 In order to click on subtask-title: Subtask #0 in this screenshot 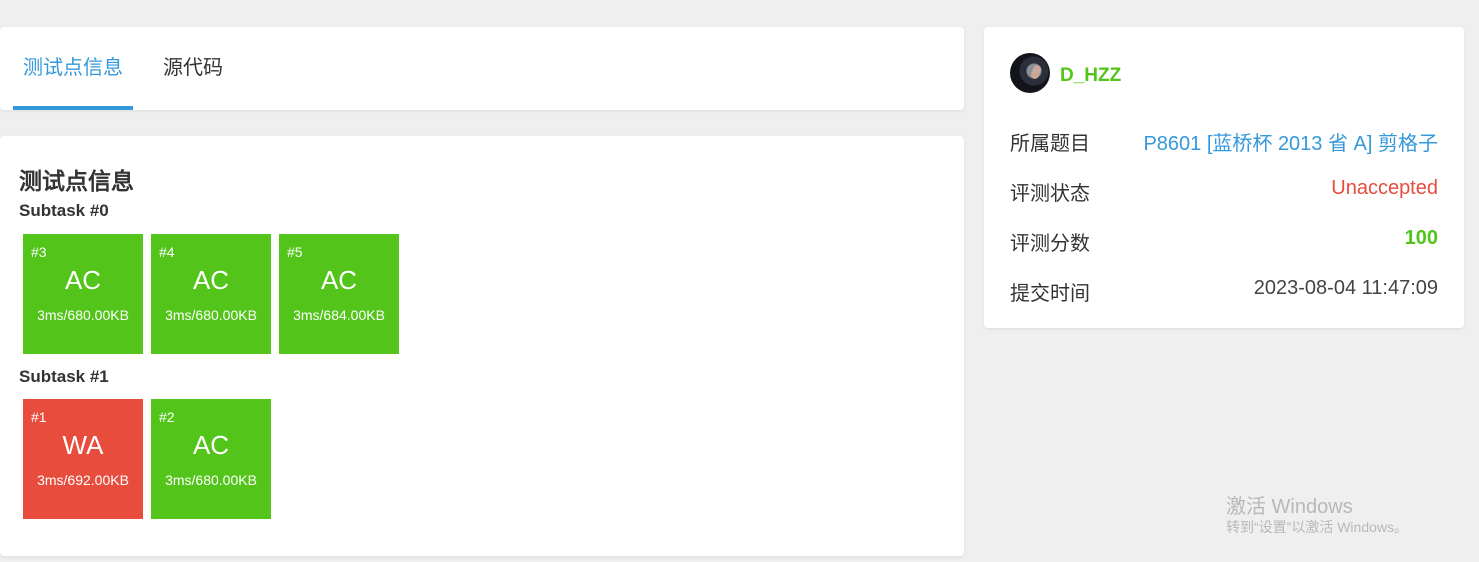, I will do `click(64, 210)`.